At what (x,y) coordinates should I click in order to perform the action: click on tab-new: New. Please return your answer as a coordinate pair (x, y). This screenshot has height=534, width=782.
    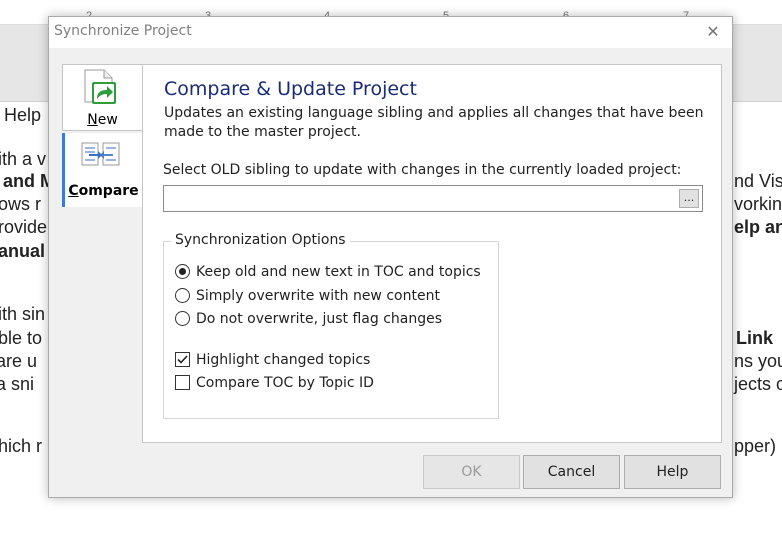
    Looking at the image, I should click on (102, 97).